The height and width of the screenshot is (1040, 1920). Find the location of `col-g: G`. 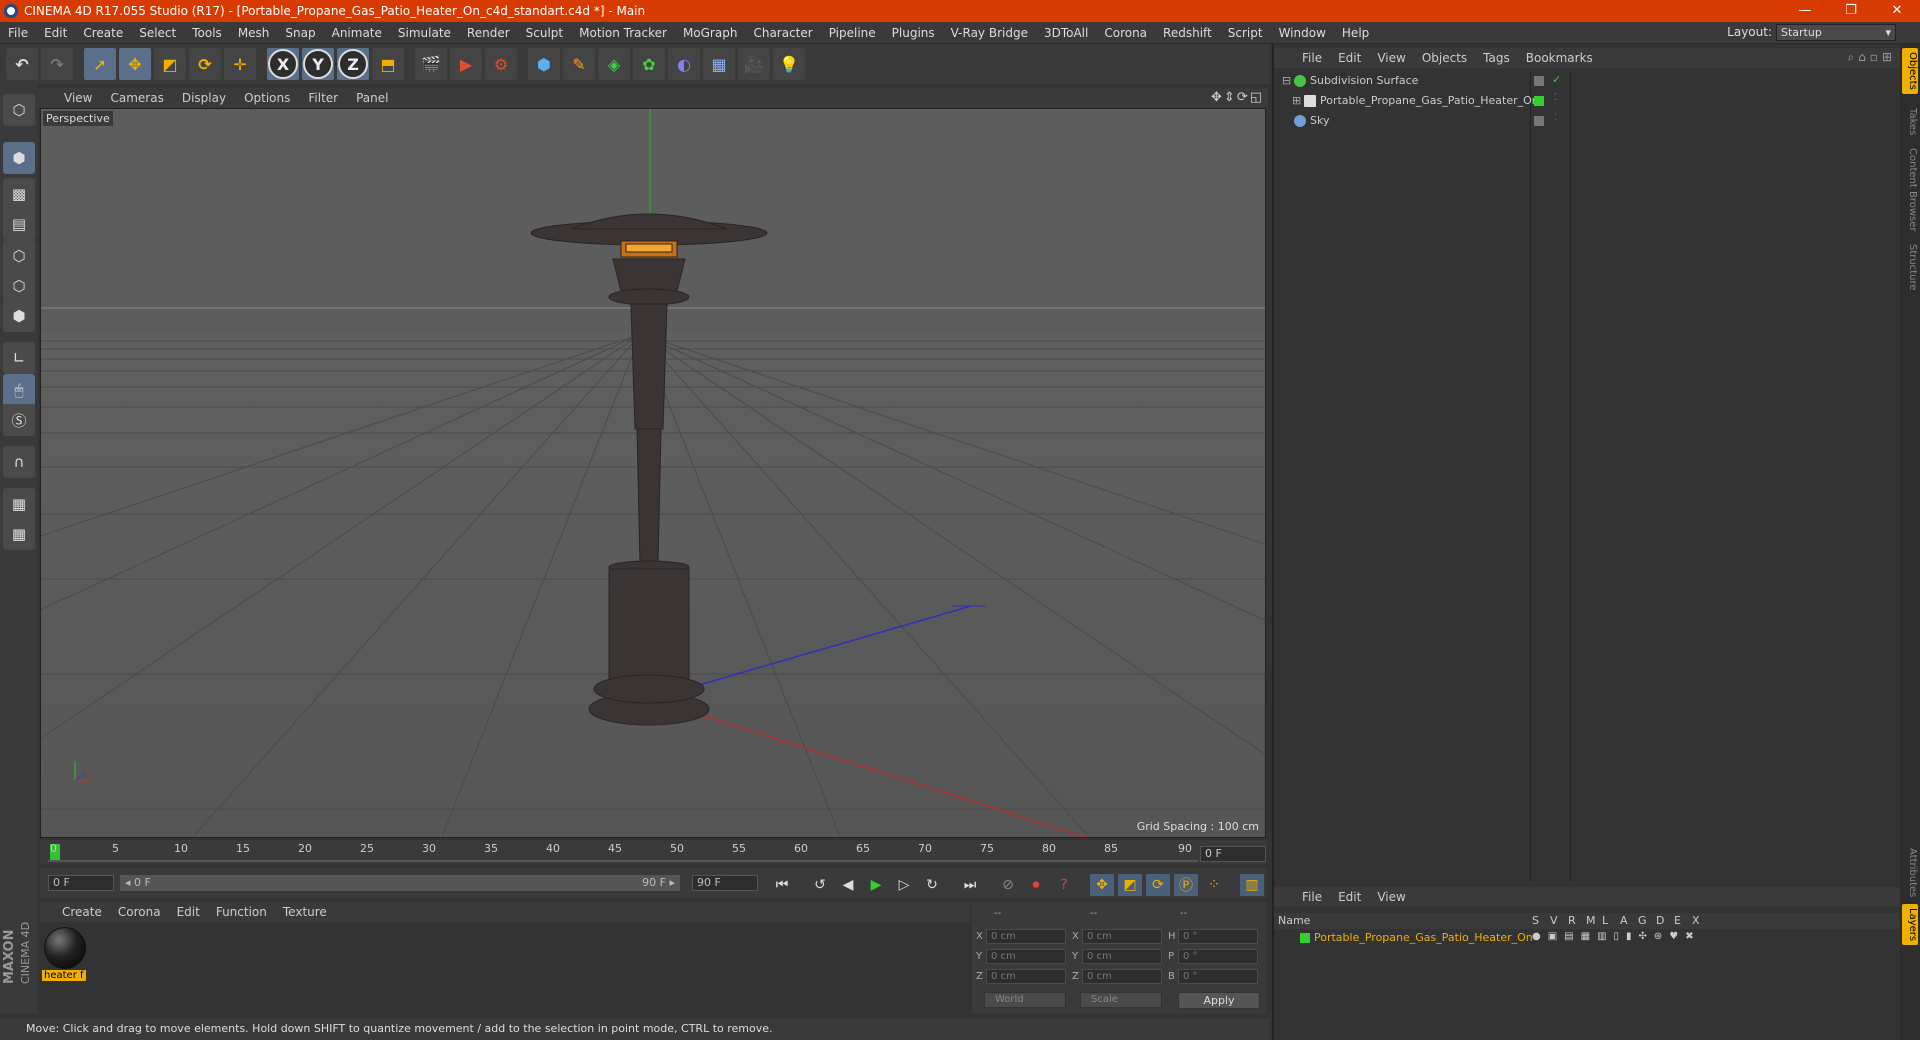

col-g: G is located at coordinates (1642, 920).